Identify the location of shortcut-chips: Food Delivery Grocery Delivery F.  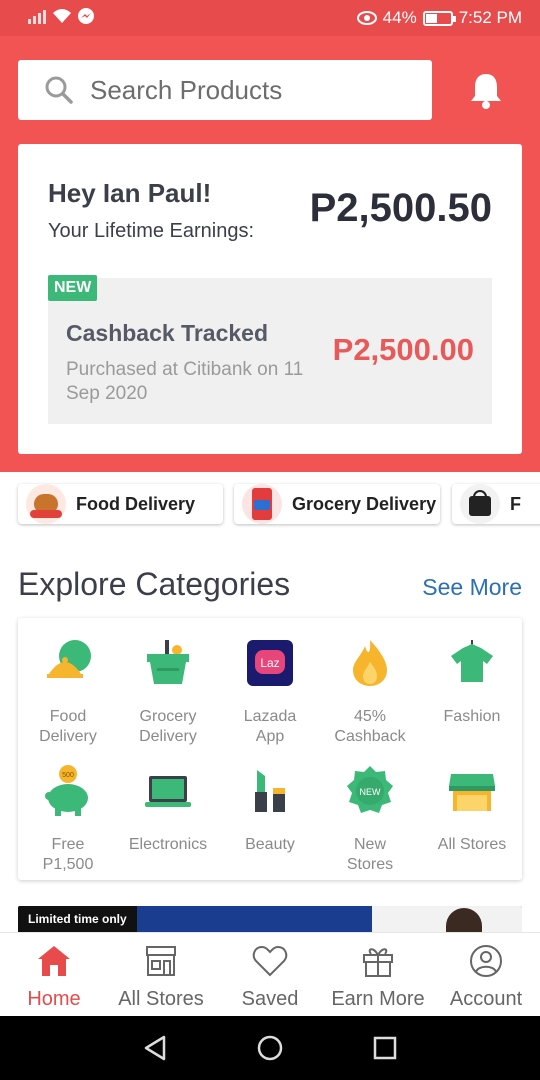
(270, 506).